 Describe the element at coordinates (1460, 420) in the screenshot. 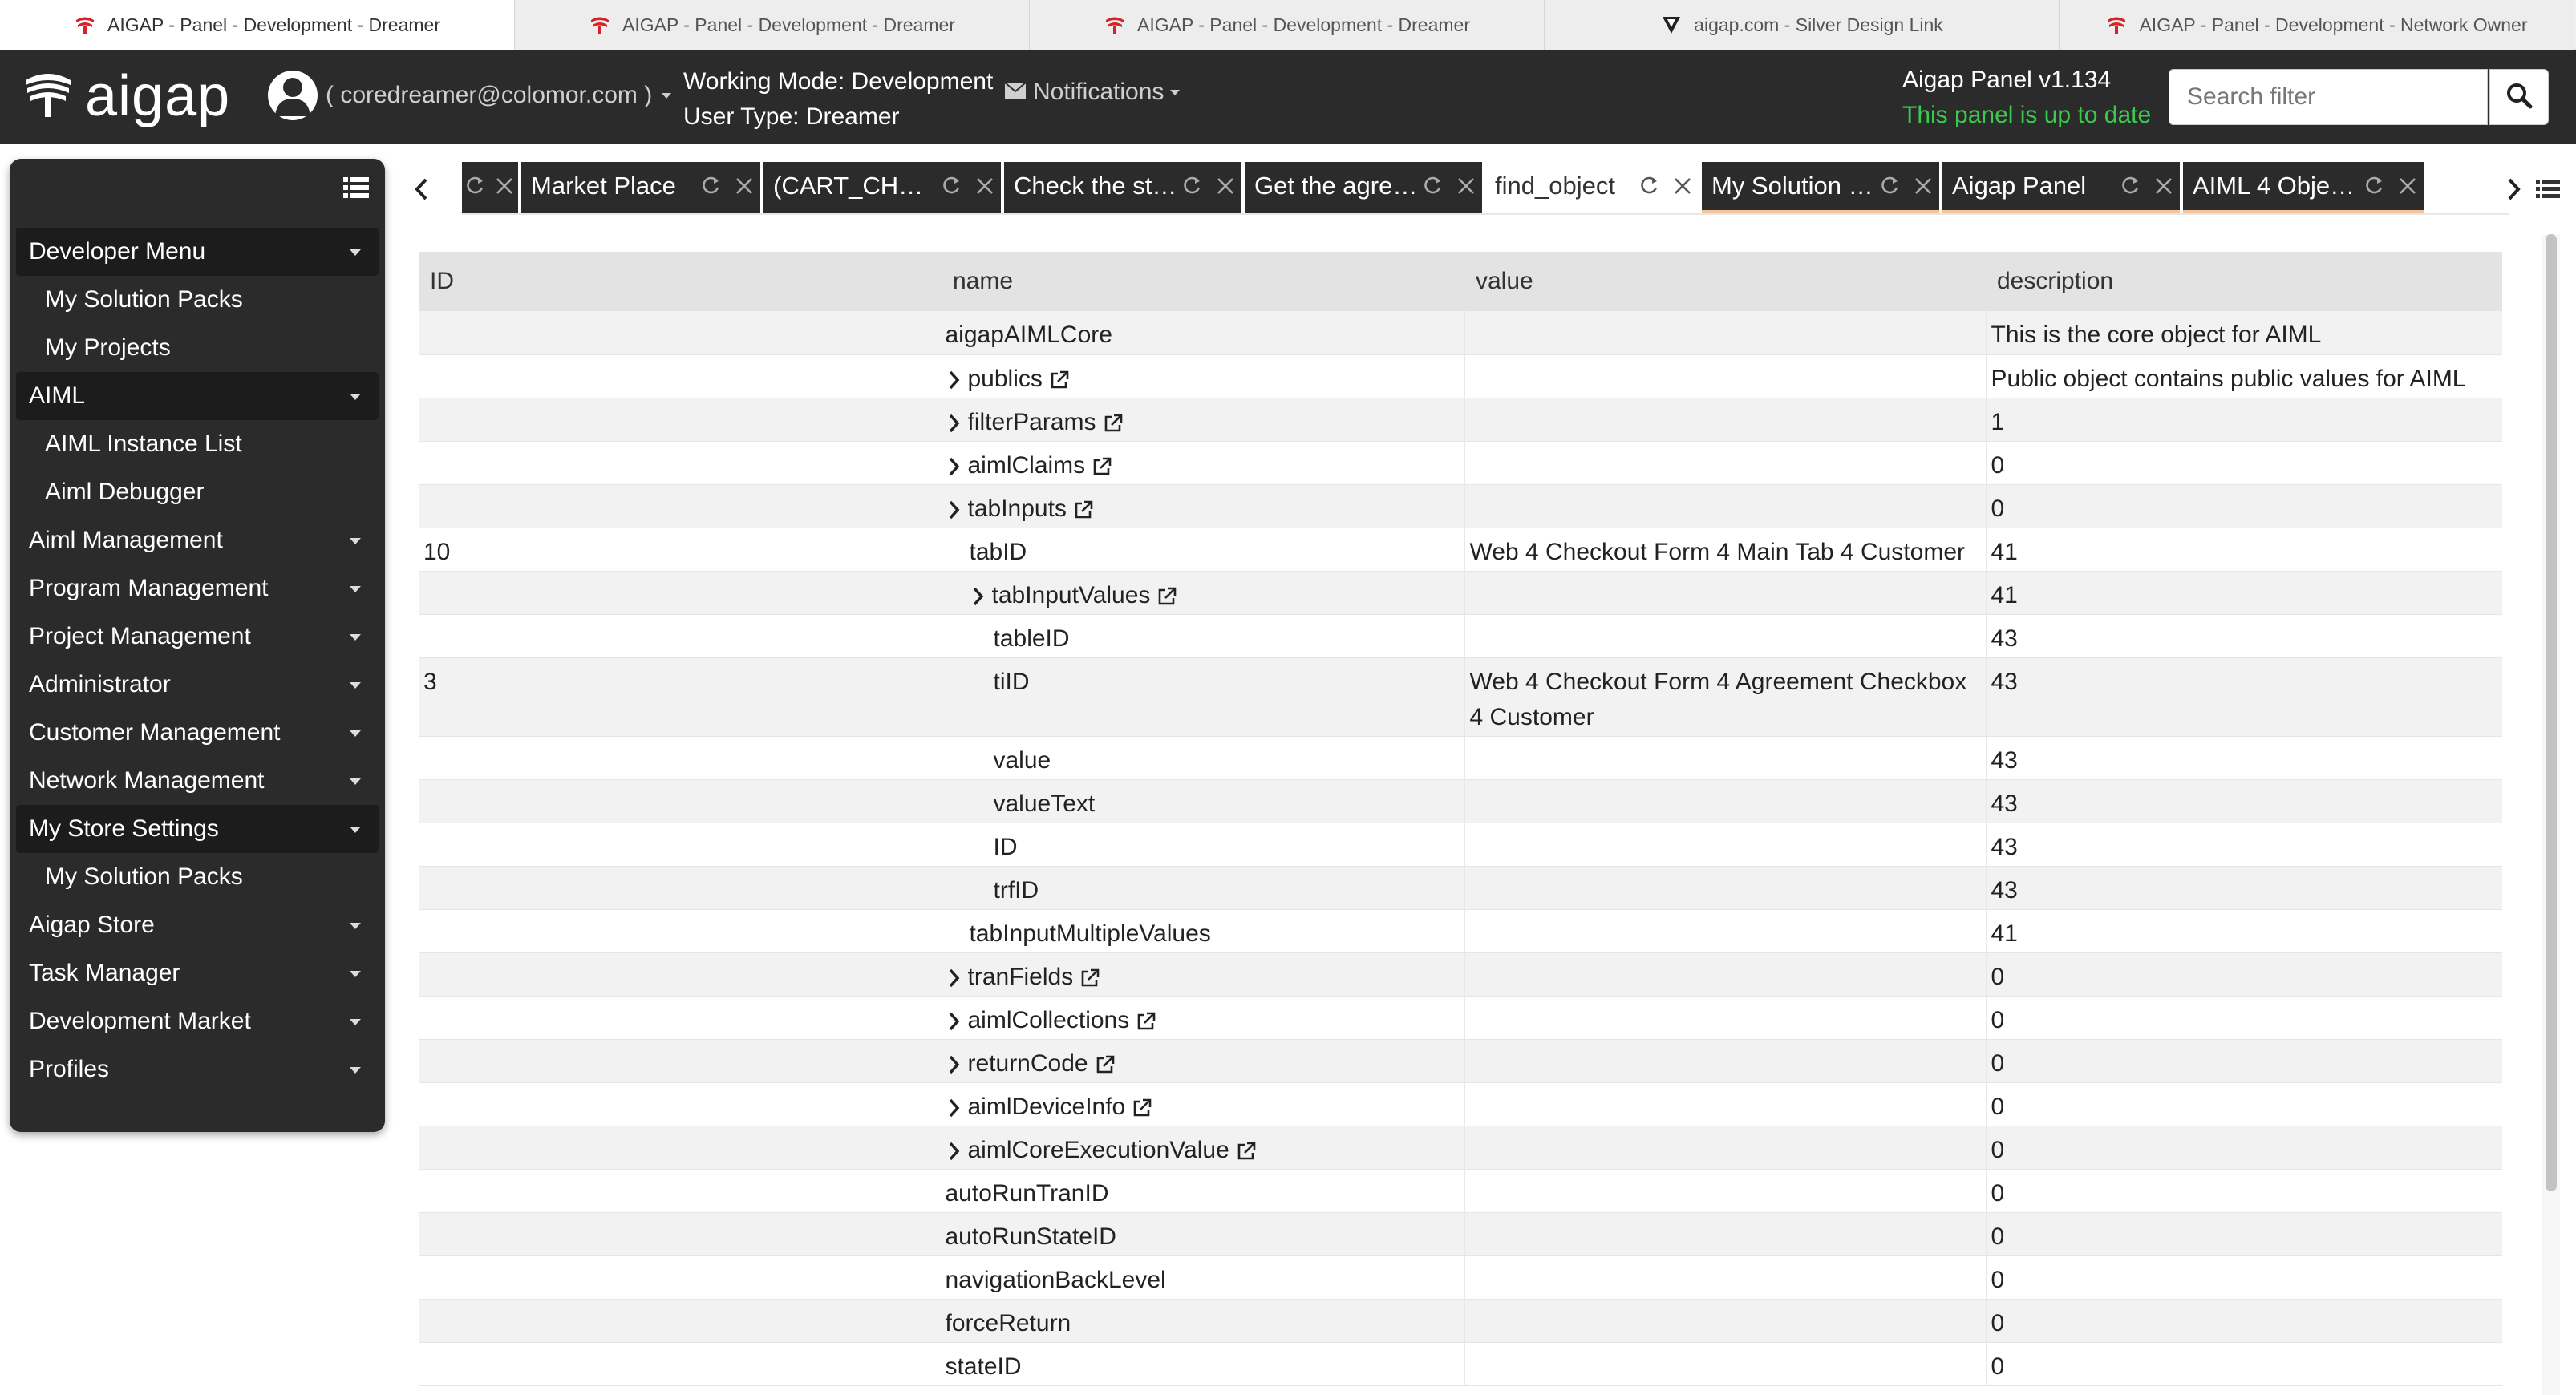

I see `table-row: filterParams 1` at that location.